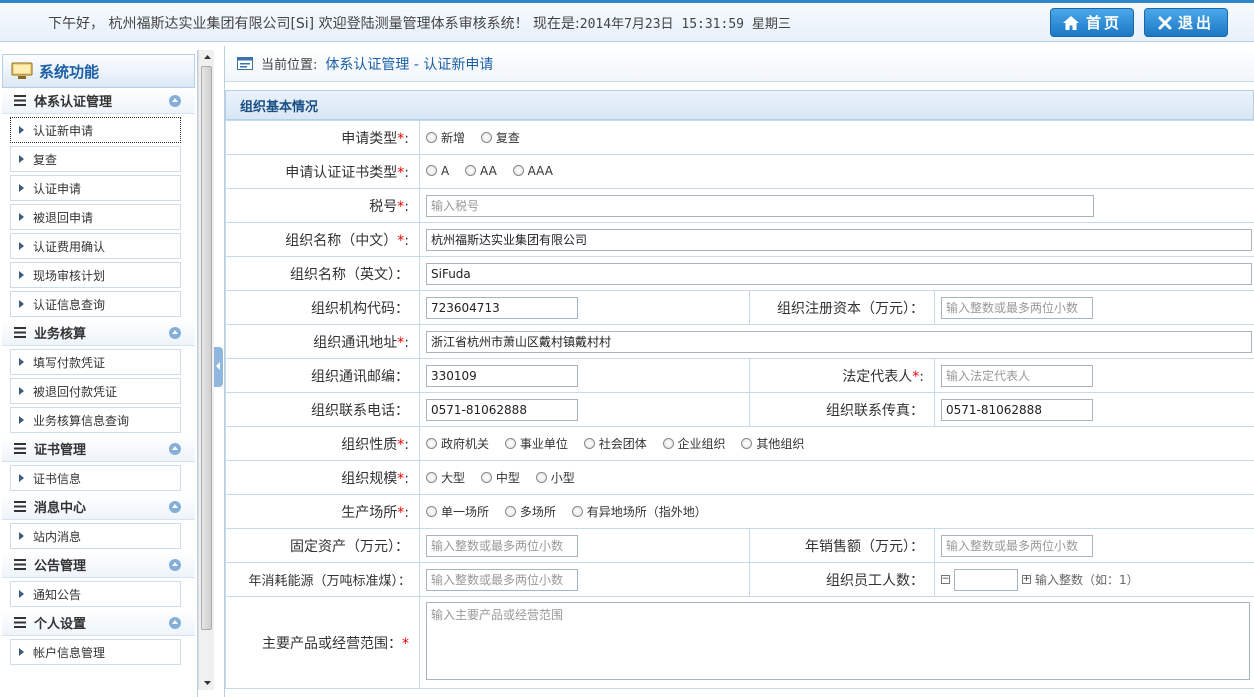 Image resolution: width=1254 pixels, height=697 pixels. What do you see at coordinates (69, 304) in the screenshot?
I see `sidebar-item-label: 认证信息查询` at bounding box center [69, 304].